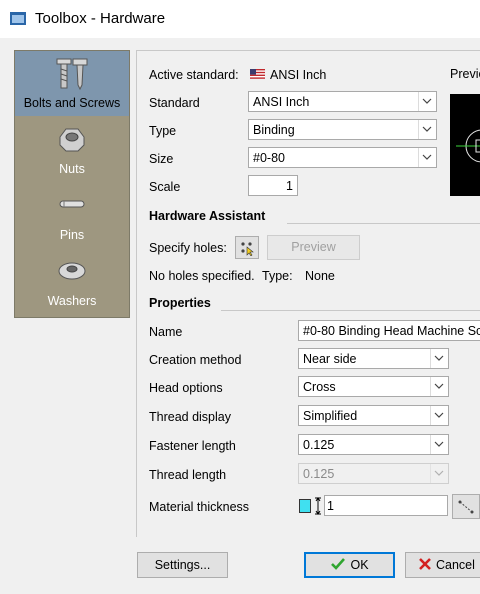 This screenshot has height=594, width=480. I want to click on standard-value: ANSI Inch, so click(281, 102).